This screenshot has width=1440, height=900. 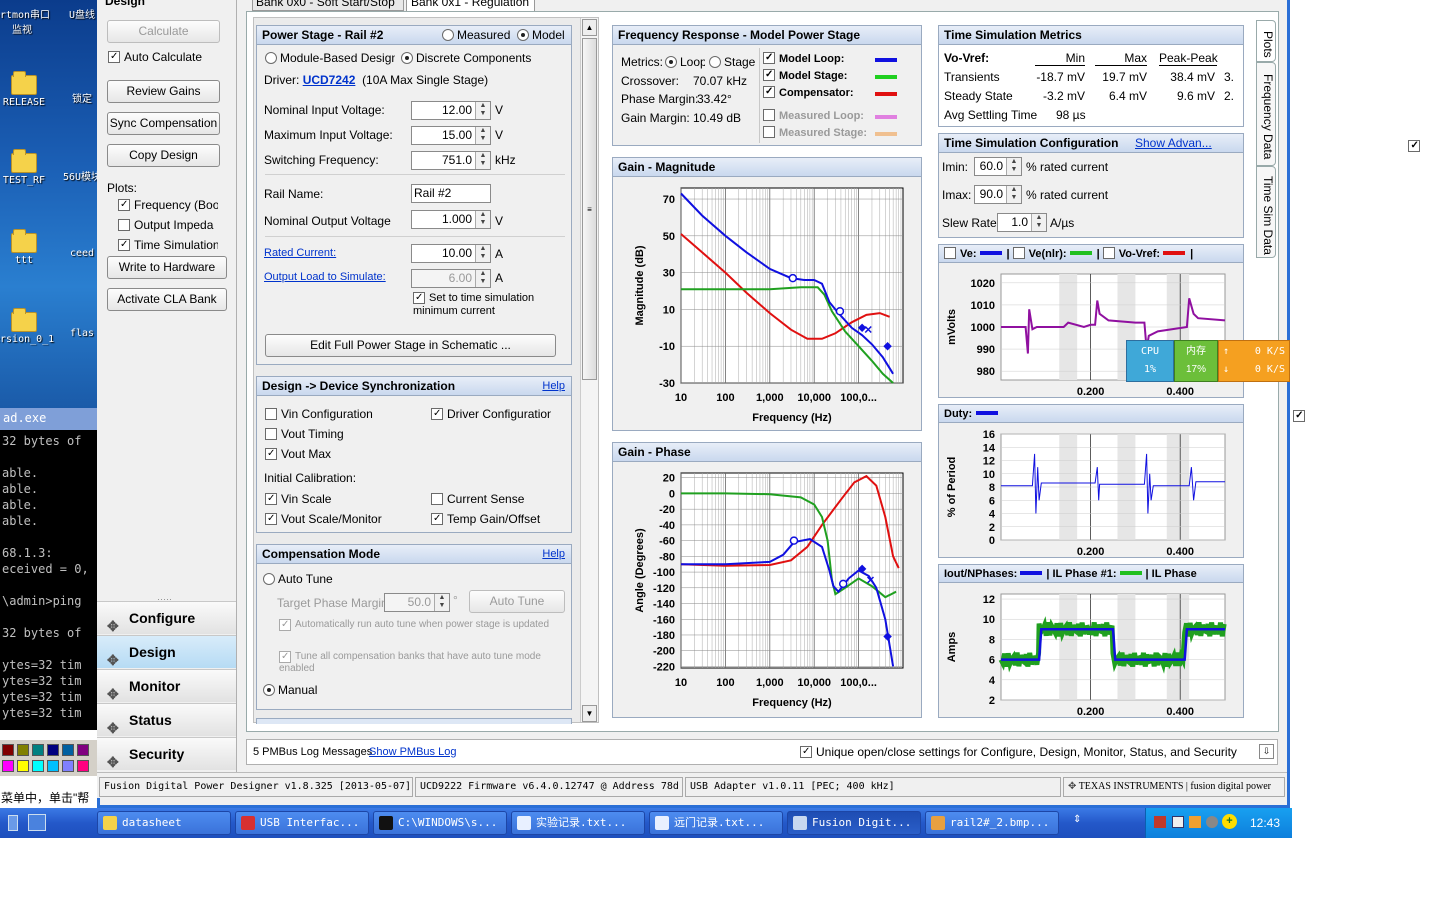 What do you see at coordinates (1108, 253) in the screenshot?
I see `vo-vref-checkbox` at bounding box center [1108, 253].